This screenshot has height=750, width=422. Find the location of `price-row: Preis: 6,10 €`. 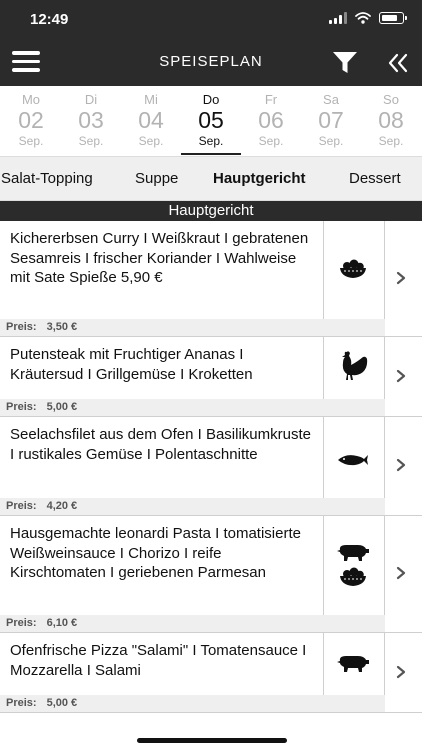

price-row: Preis: 6,10 € is located at coordinates (192, 623).